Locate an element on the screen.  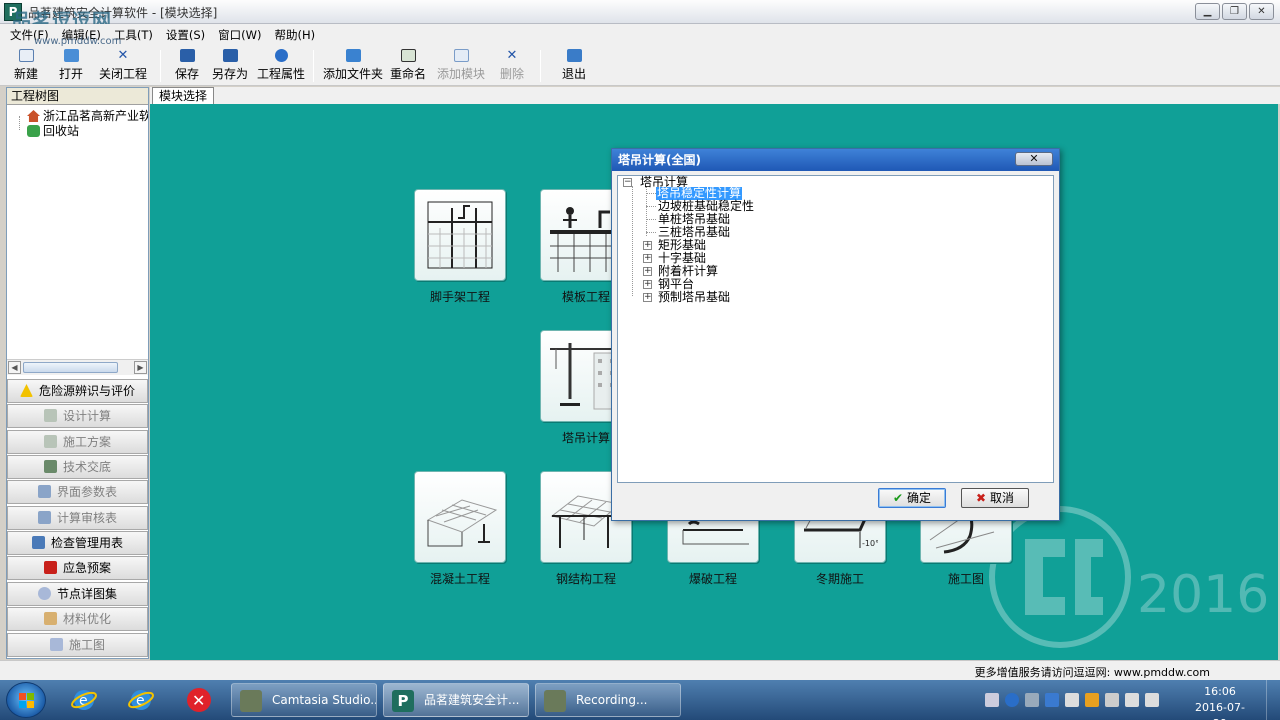
temperature-label: -10°C is located at coordinates (870, 543).